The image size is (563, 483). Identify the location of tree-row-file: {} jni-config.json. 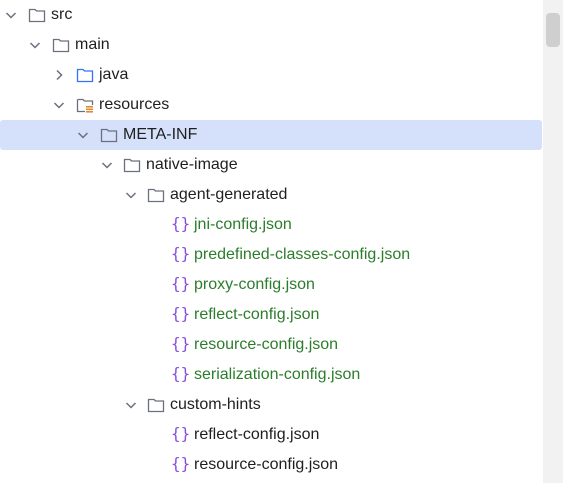
(271, 225).